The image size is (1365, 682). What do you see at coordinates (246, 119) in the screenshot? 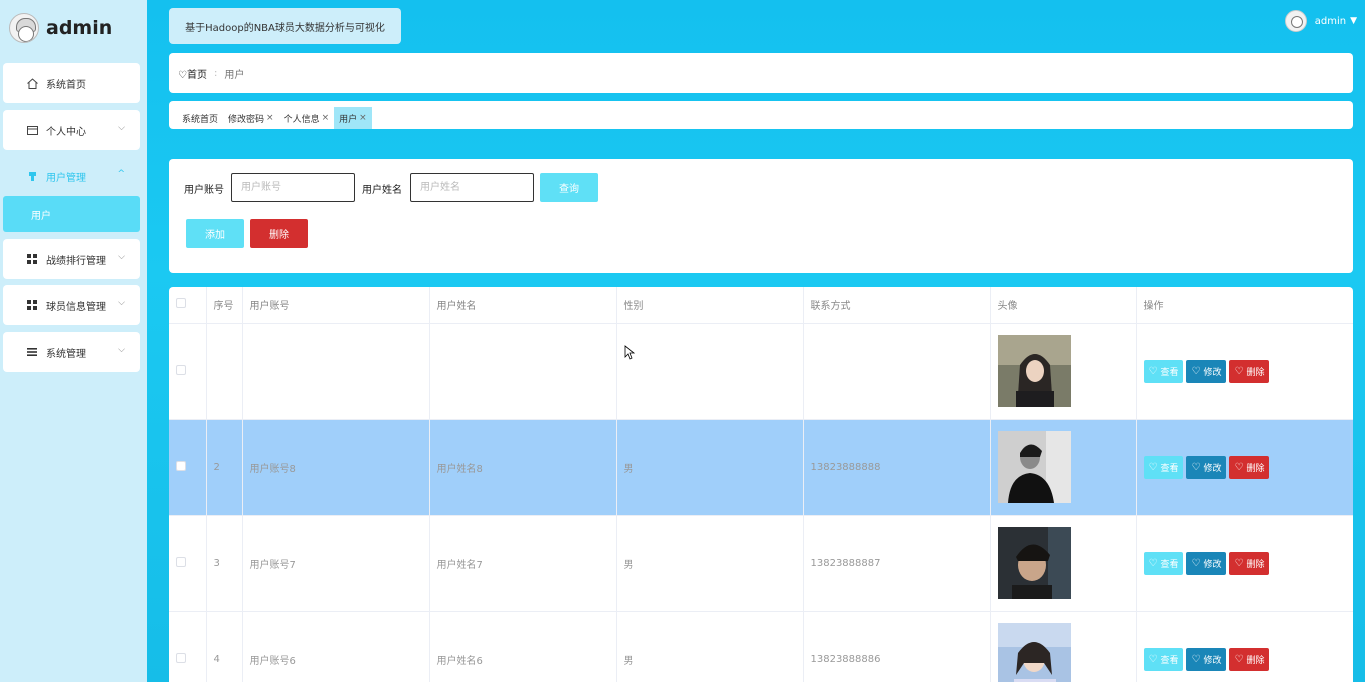
I see `tag-label: 修改密码` at bounding box center [246, 119].